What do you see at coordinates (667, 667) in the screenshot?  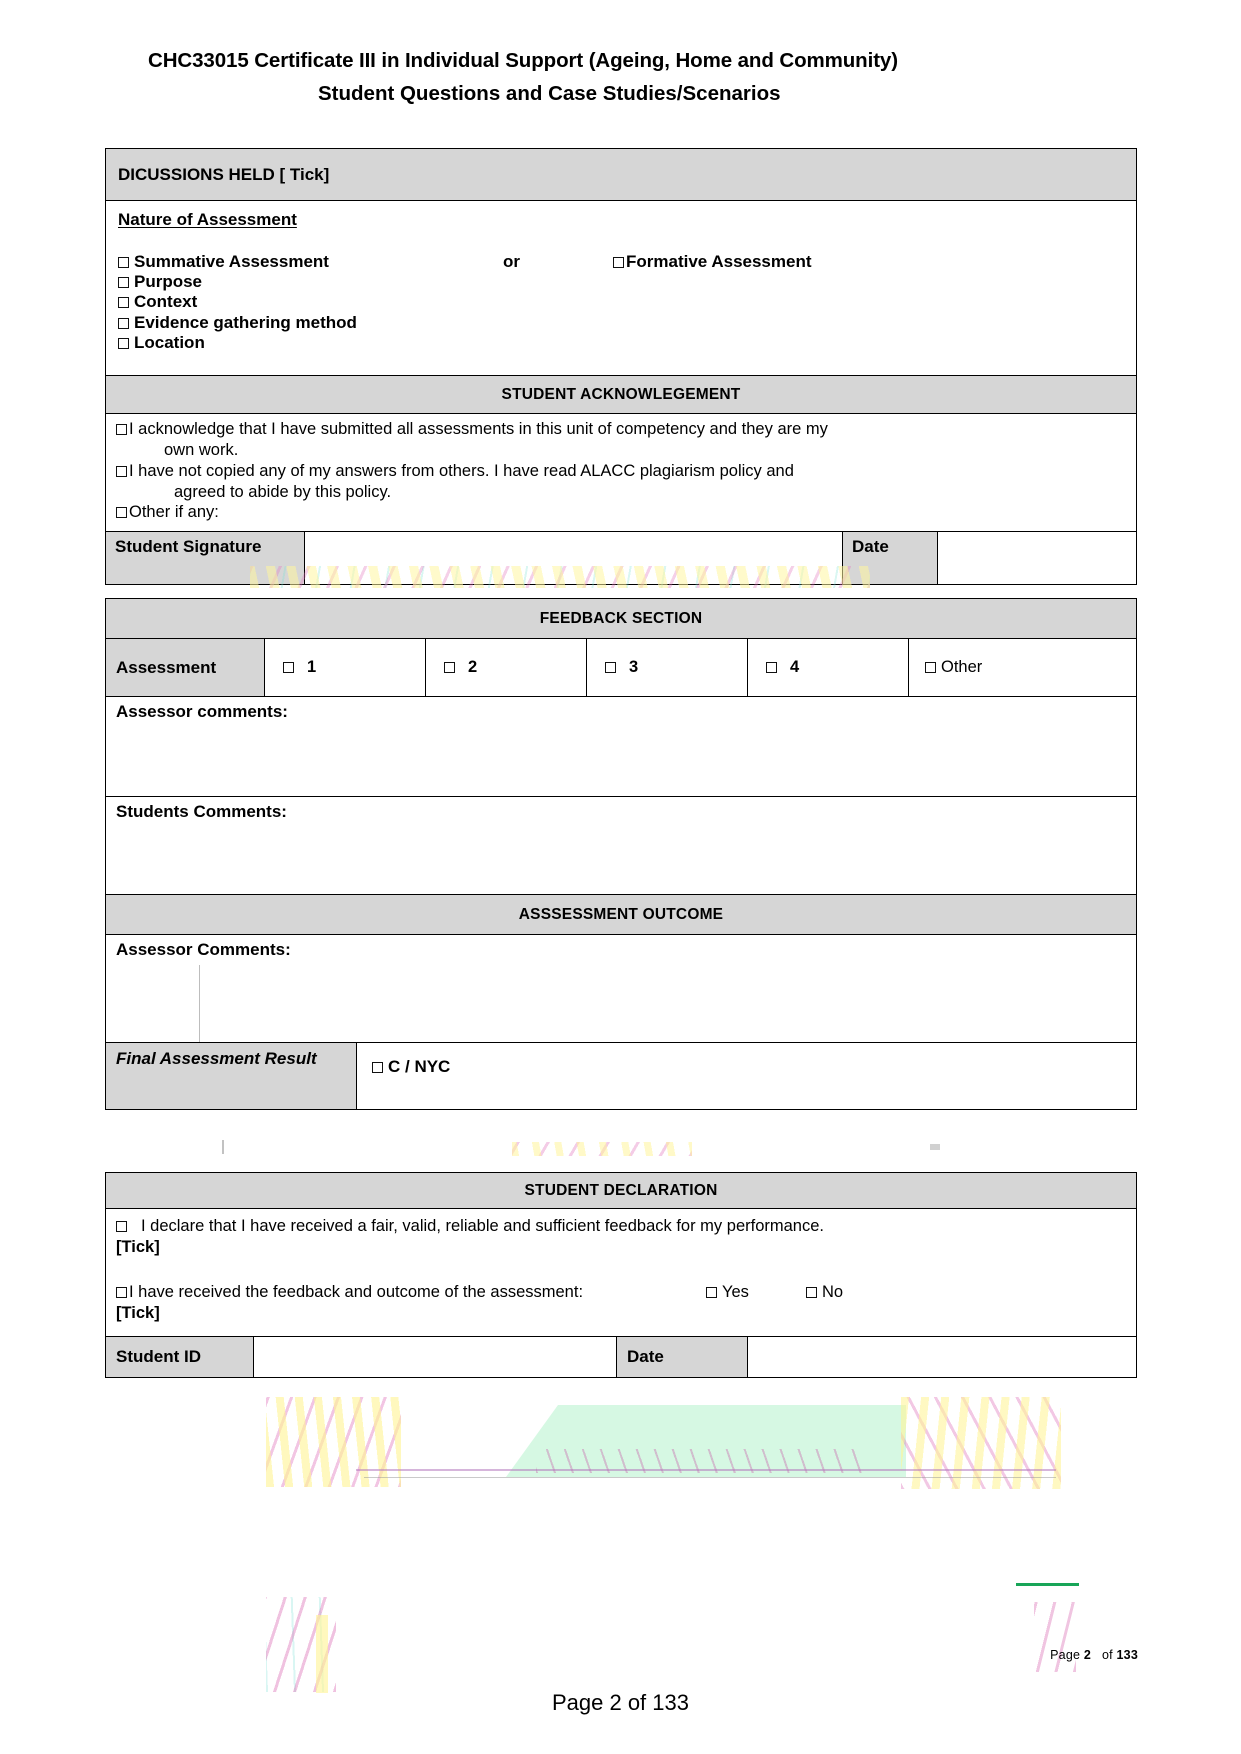 I see `checkbox-assessment-3: 3` at bounding box center [667, 667].